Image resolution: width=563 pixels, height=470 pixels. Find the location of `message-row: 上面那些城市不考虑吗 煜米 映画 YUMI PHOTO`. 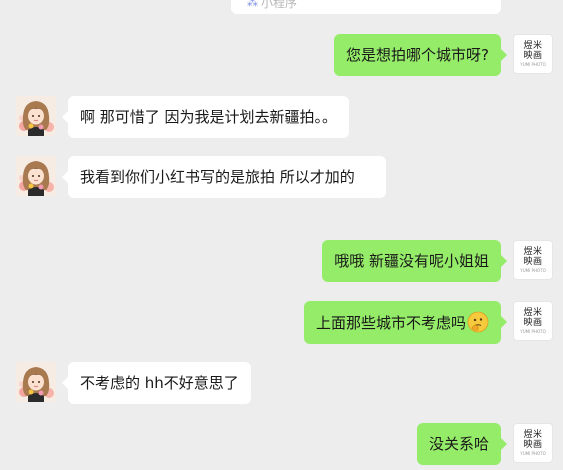

message-row: 上面那些城市不考虑吗 煜米 映画 YUMI PHOTO is located at coordinates (428, 322).